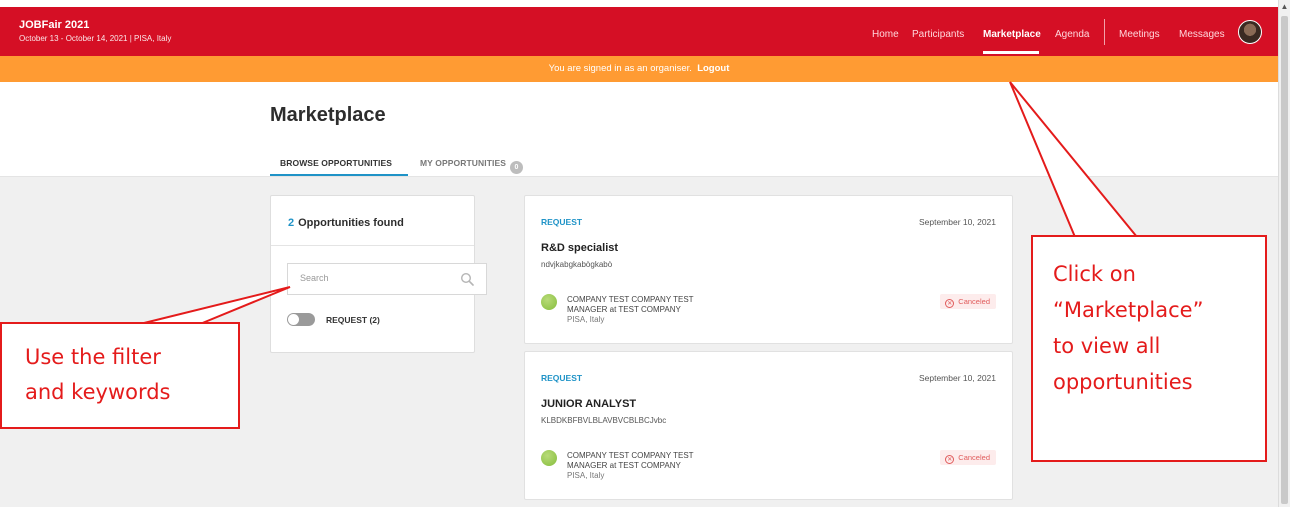 This screenshot has width=1290, height=507. I want to click on count-badge: 0, so click(516, 167).